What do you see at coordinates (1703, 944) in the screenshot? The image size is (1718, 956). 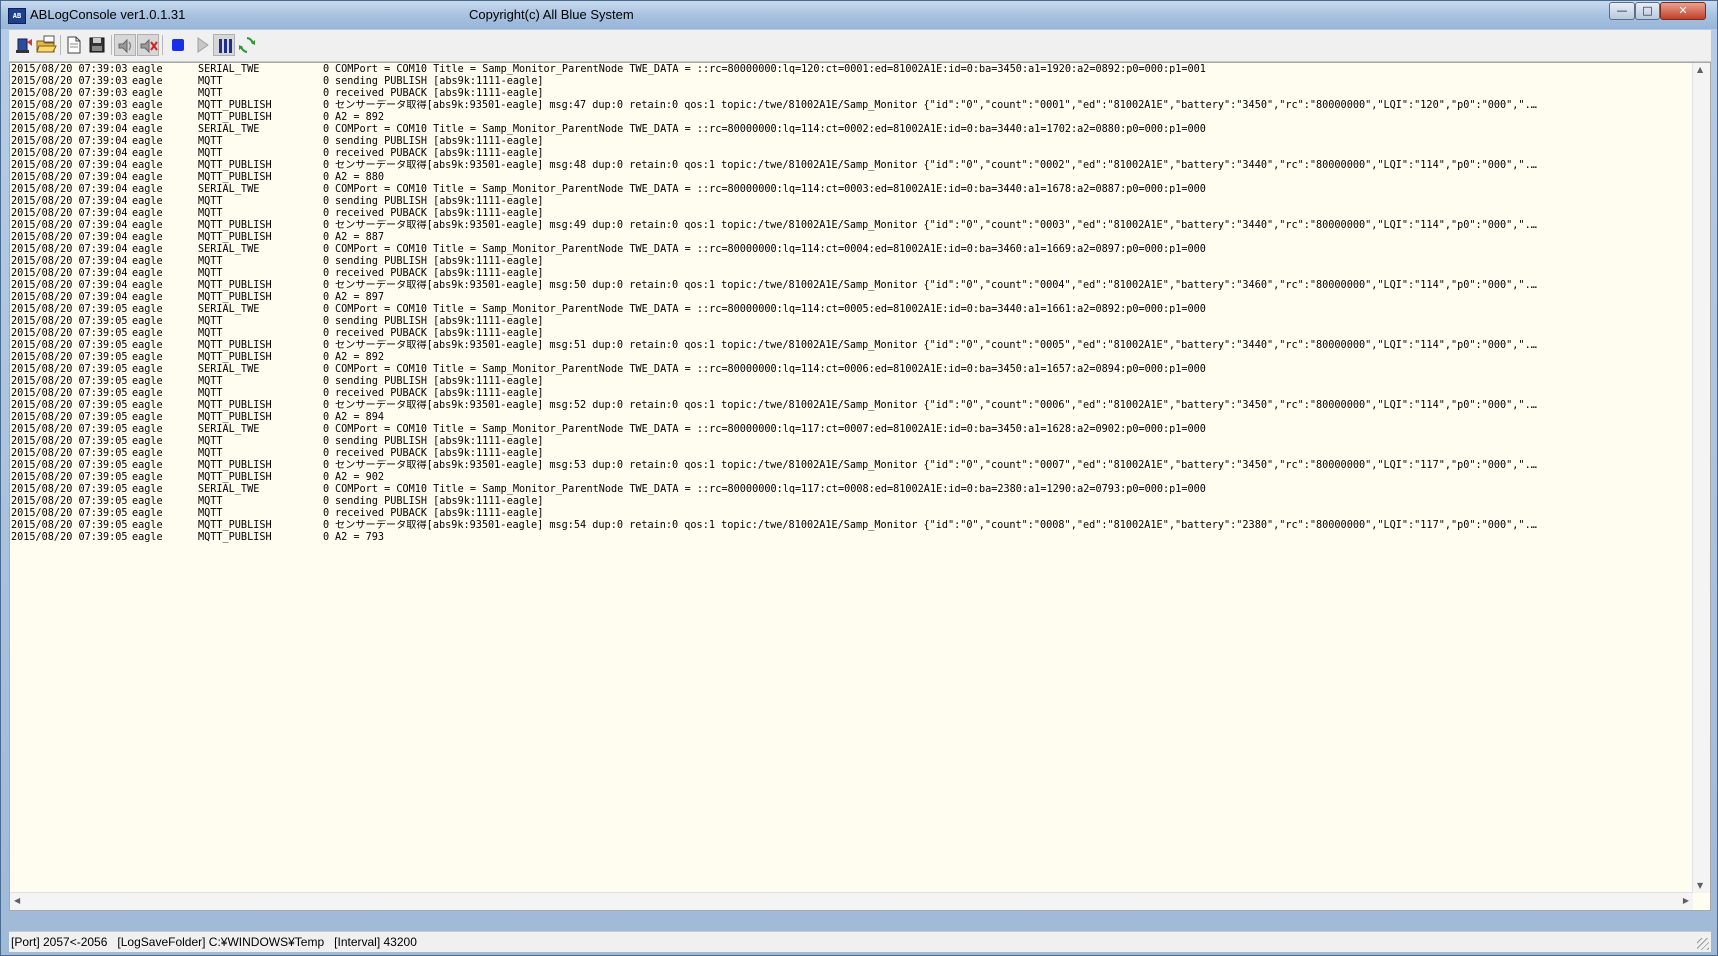 I see `resize-grip-icon` at bounding box center [1703, 944].